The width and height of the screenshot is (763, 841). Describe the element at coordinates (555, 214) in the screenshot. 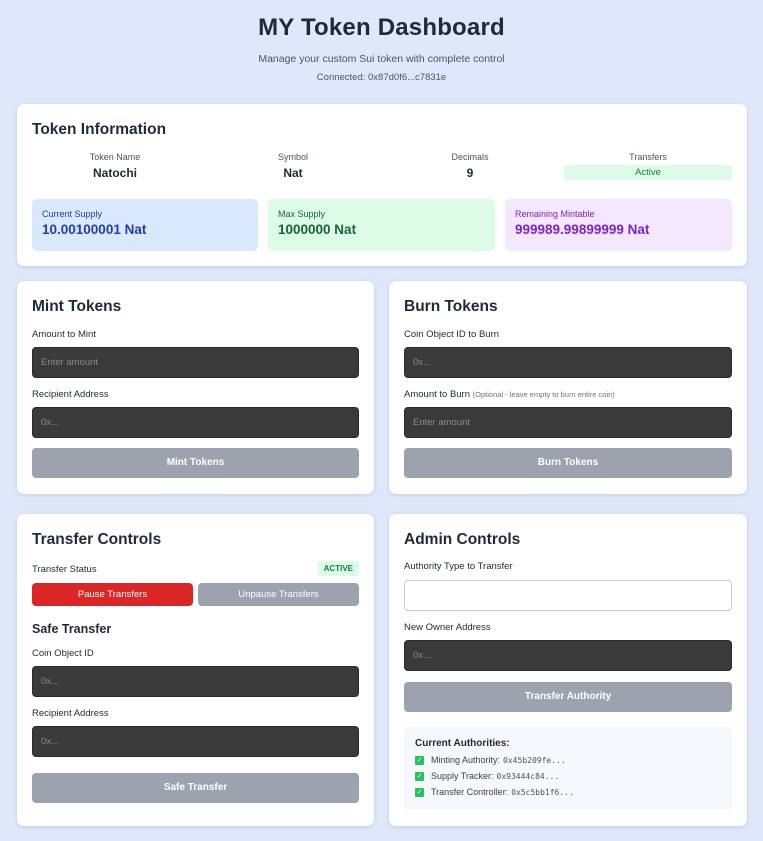

I see `remaining-mintable-label: Remaining Mintable` at that location.